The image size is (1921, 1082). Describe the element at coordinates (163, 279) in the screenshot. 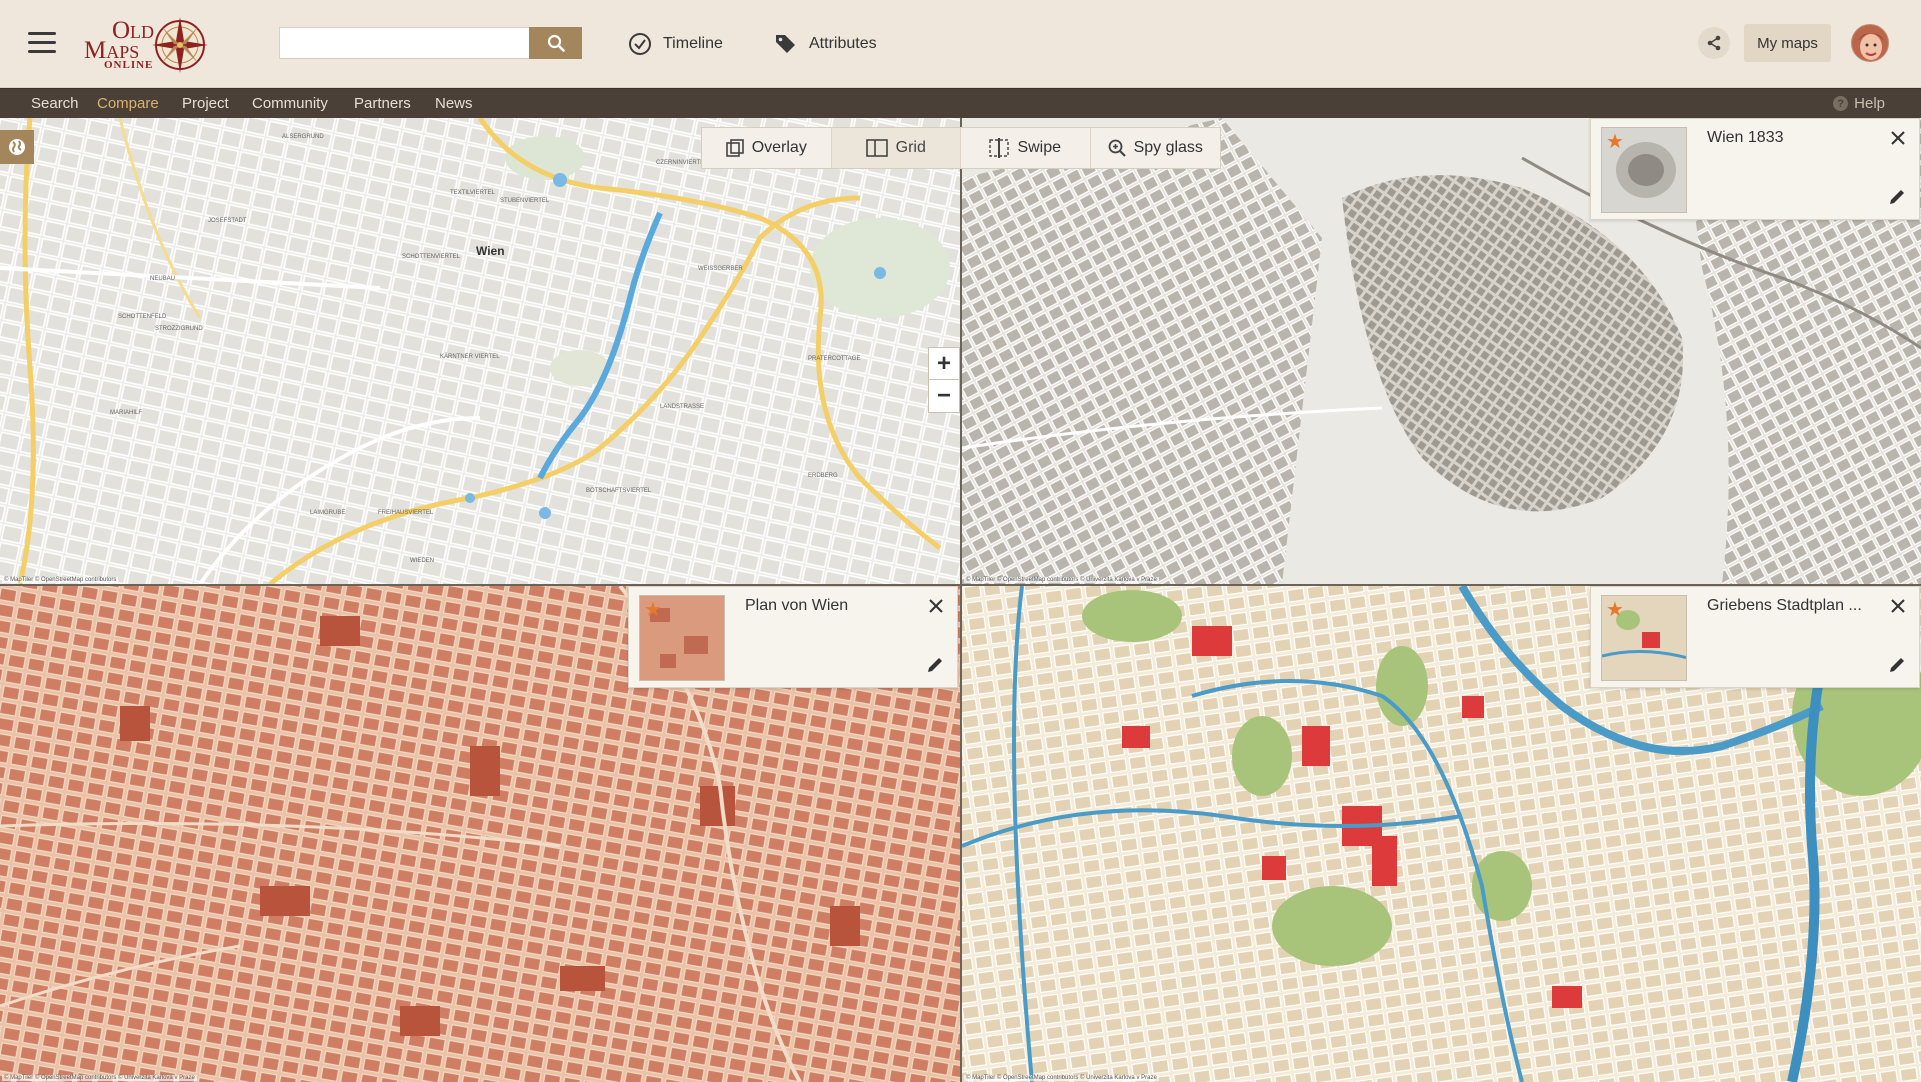

I see `district-label: NEUBAU` at that location.